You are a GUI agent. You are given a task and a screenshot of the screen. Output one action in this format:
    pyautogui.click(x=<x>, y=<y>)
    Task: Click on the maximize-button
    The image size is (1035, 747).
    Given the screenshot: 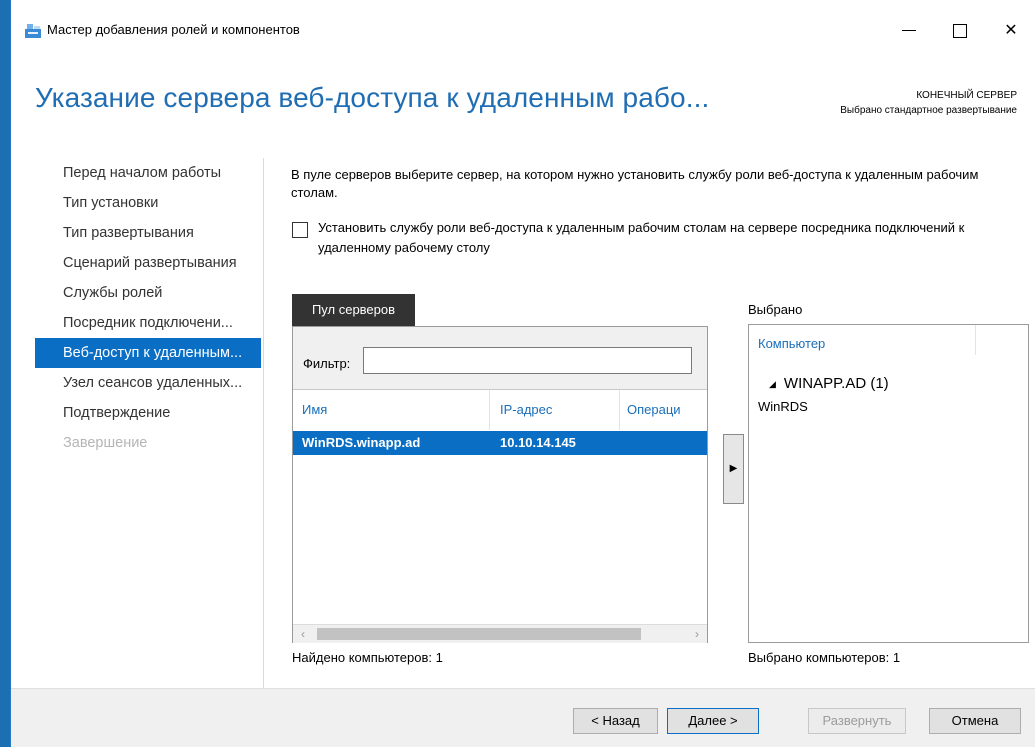 What is the action you would take?
    pyautogui.click(x=960, y=31)
    